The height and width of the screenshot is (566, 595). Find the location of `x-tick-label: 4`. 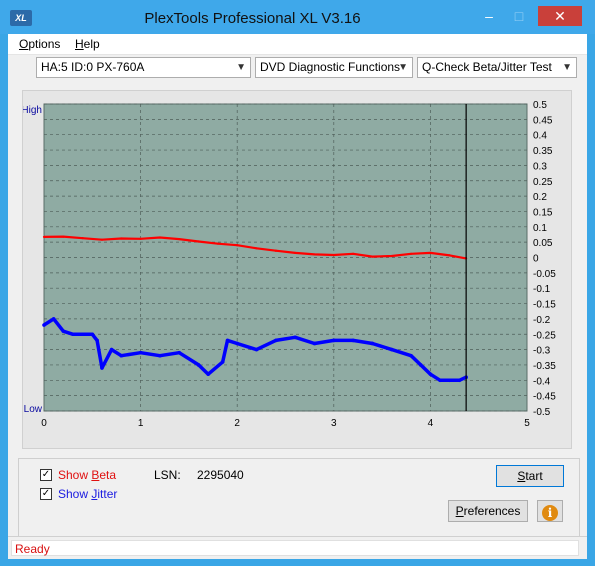

x-tick-label: 4 is located at coordinates (431, 423).